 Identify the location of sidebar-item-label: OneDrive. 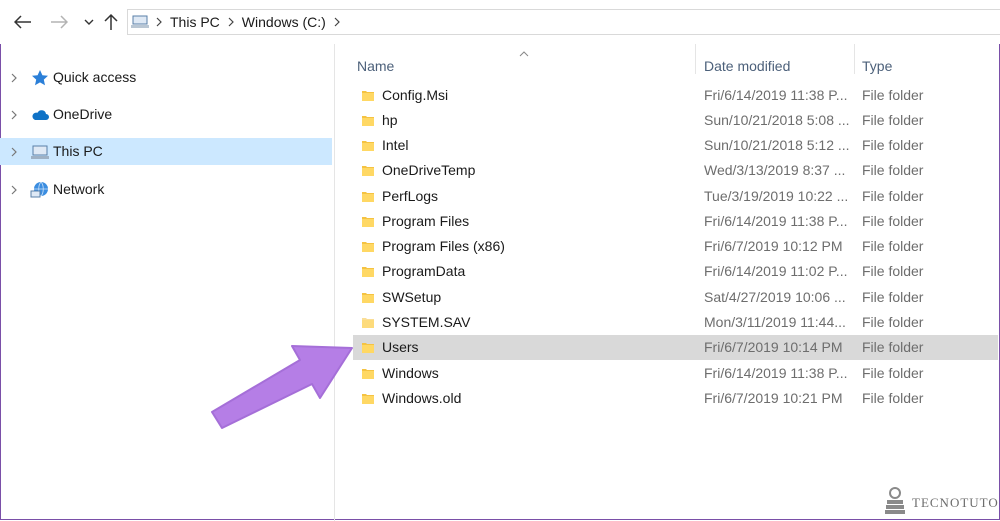
(83, 114).